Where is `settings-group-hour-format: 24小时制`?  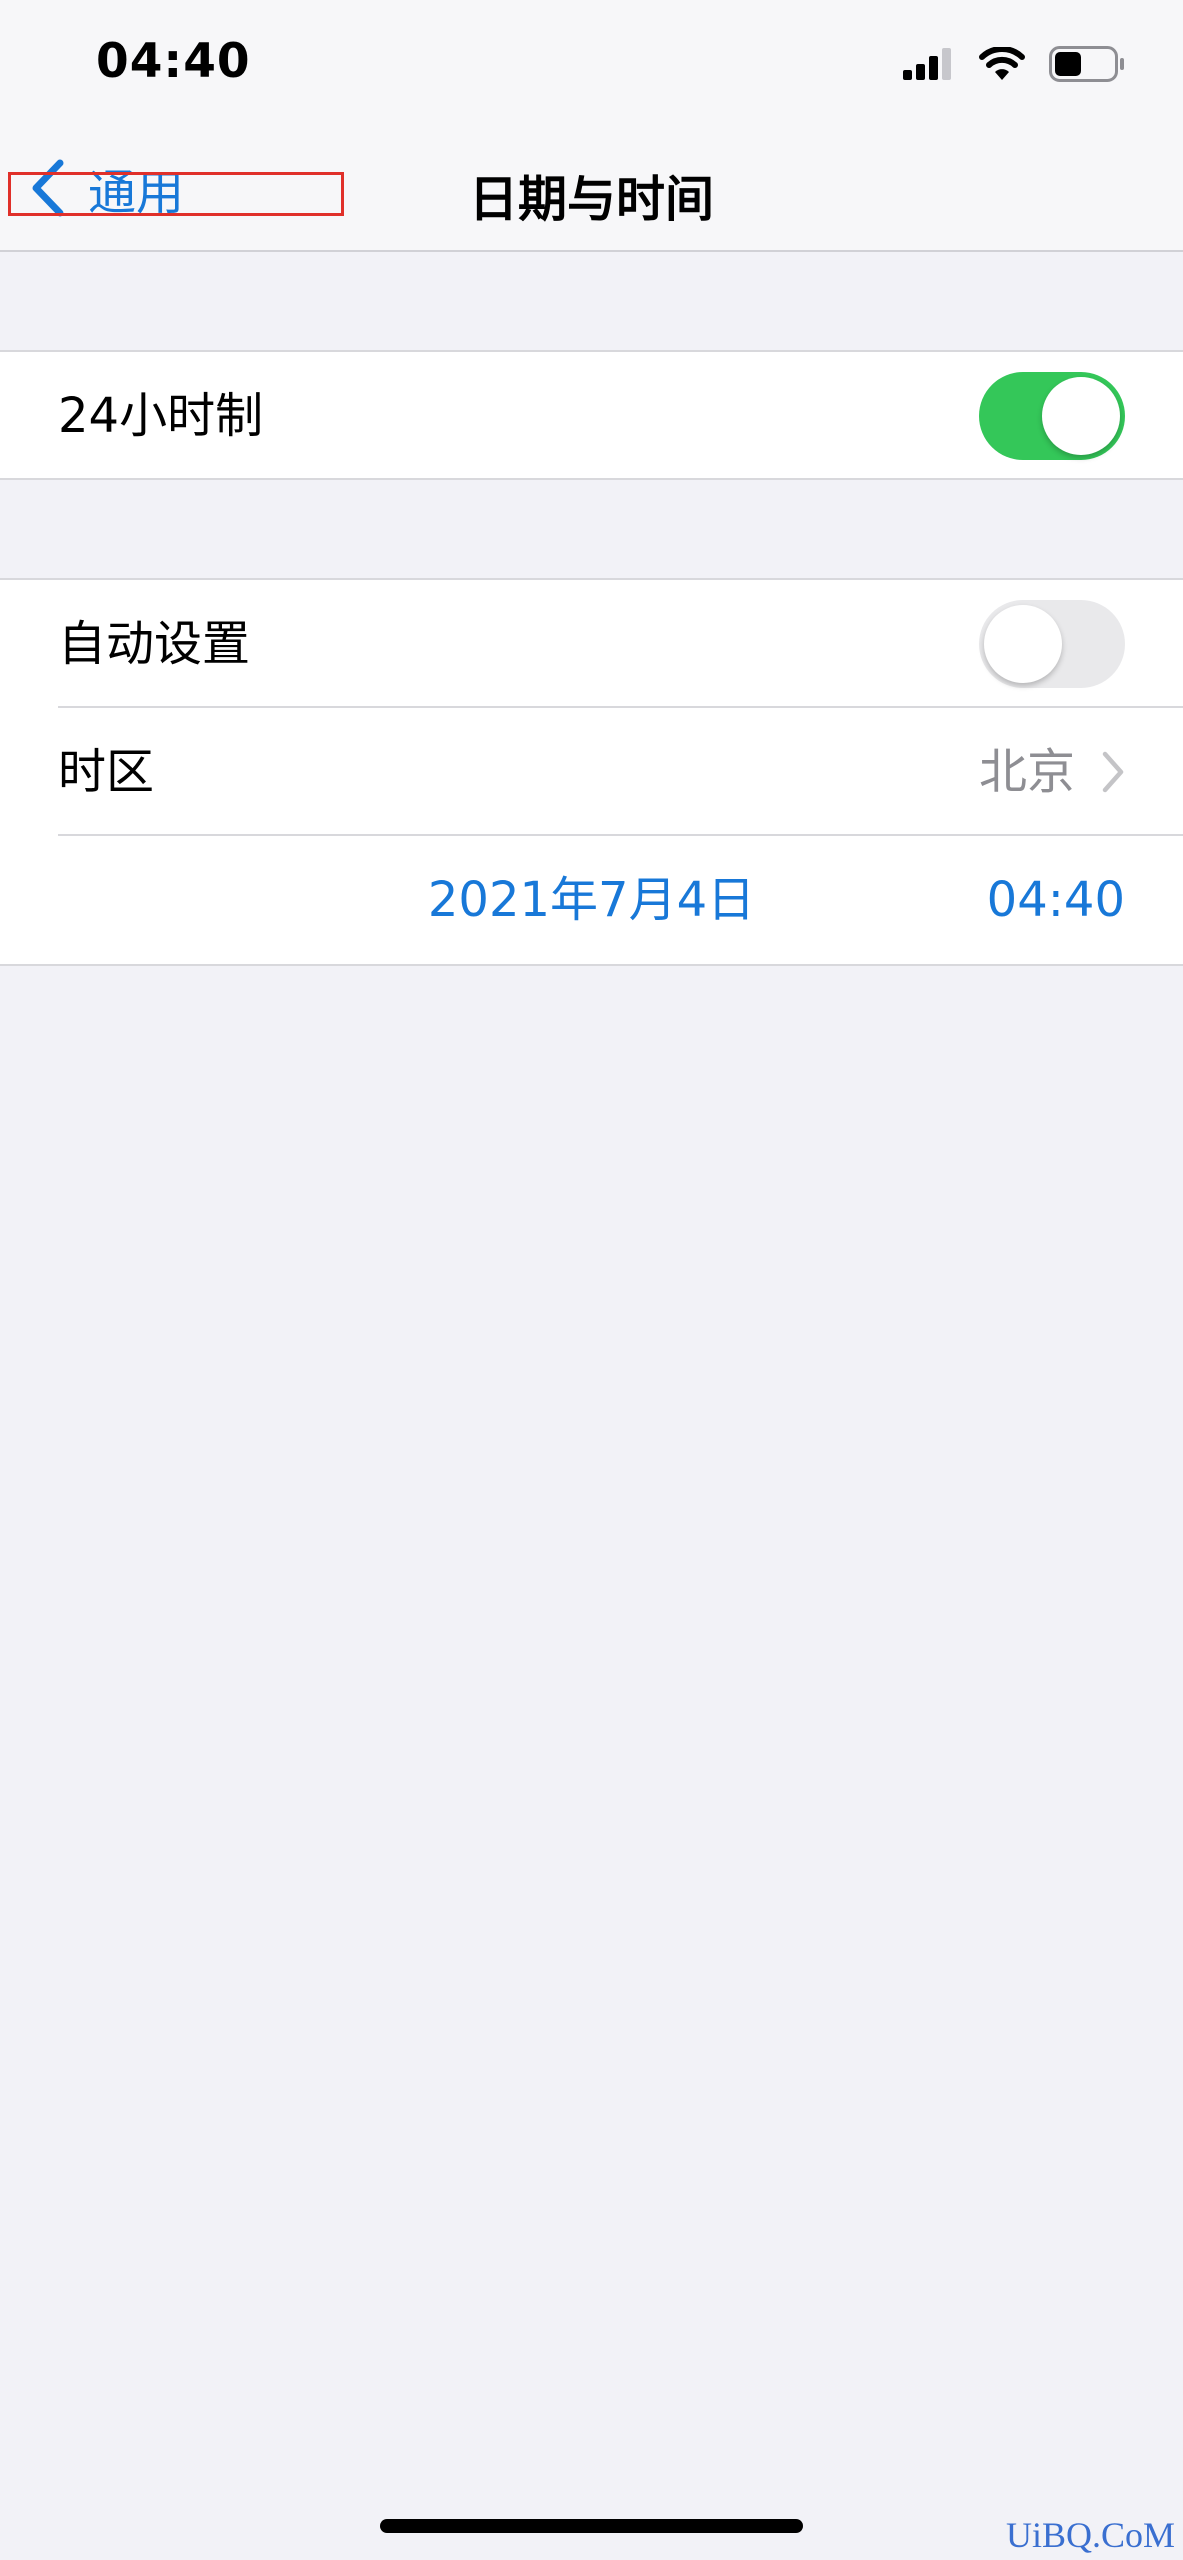
settings-group-hour-format: 24小时制 is located at coordinates (591, 415).